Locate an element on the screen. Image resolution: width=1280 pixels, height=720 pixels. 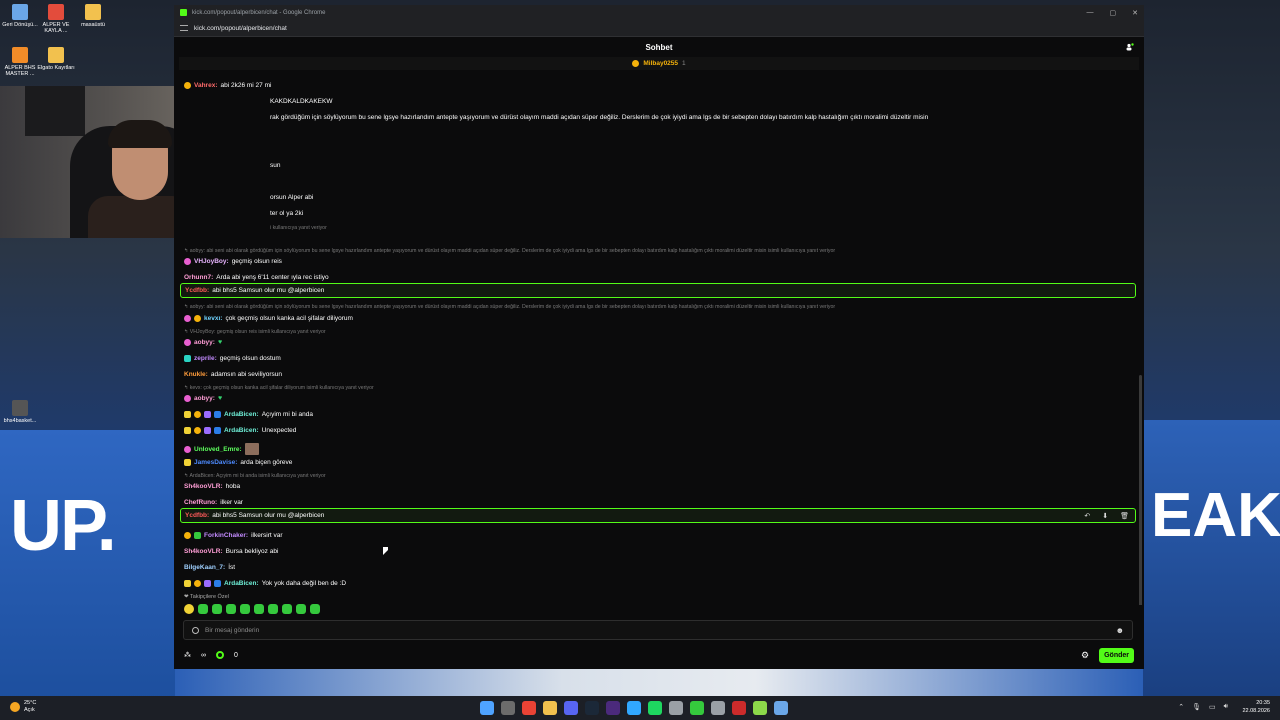
system-tray: ⌃ 🎙︎ ▭ 🔊︎ is located at coordinates (1203, 707).